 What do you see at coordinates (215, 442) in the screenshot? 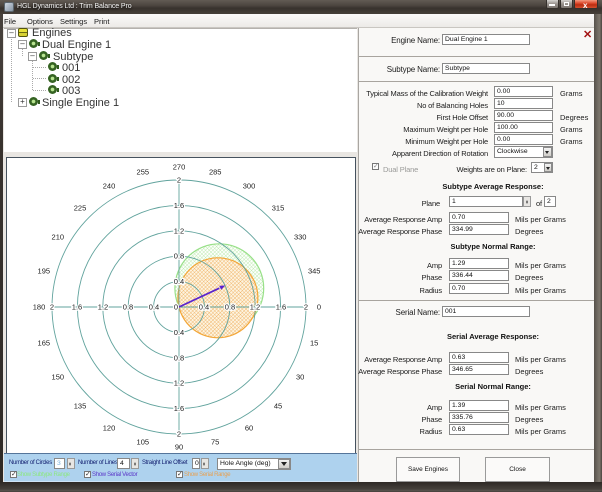
I see `svg-text: 75` at bounding box center [215, 442].